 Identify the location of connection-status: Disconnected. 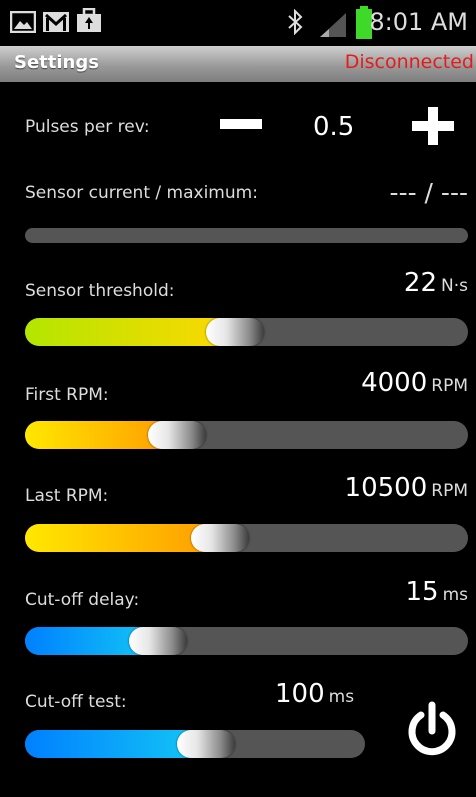
(409, 62).